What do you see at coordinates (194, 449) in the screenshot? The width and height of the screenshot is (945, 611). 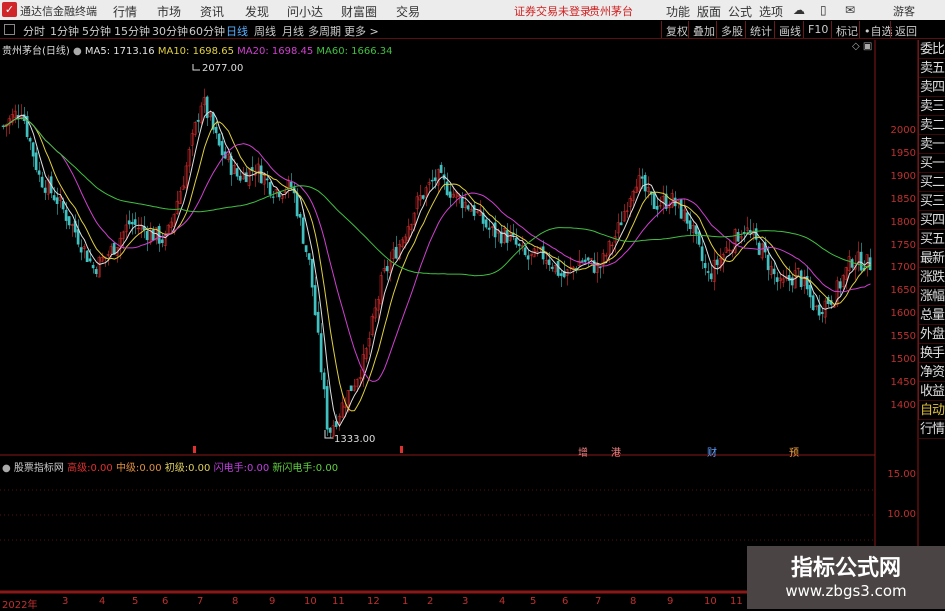 I see `event-marker-icon` at bounding box center [194, 449].